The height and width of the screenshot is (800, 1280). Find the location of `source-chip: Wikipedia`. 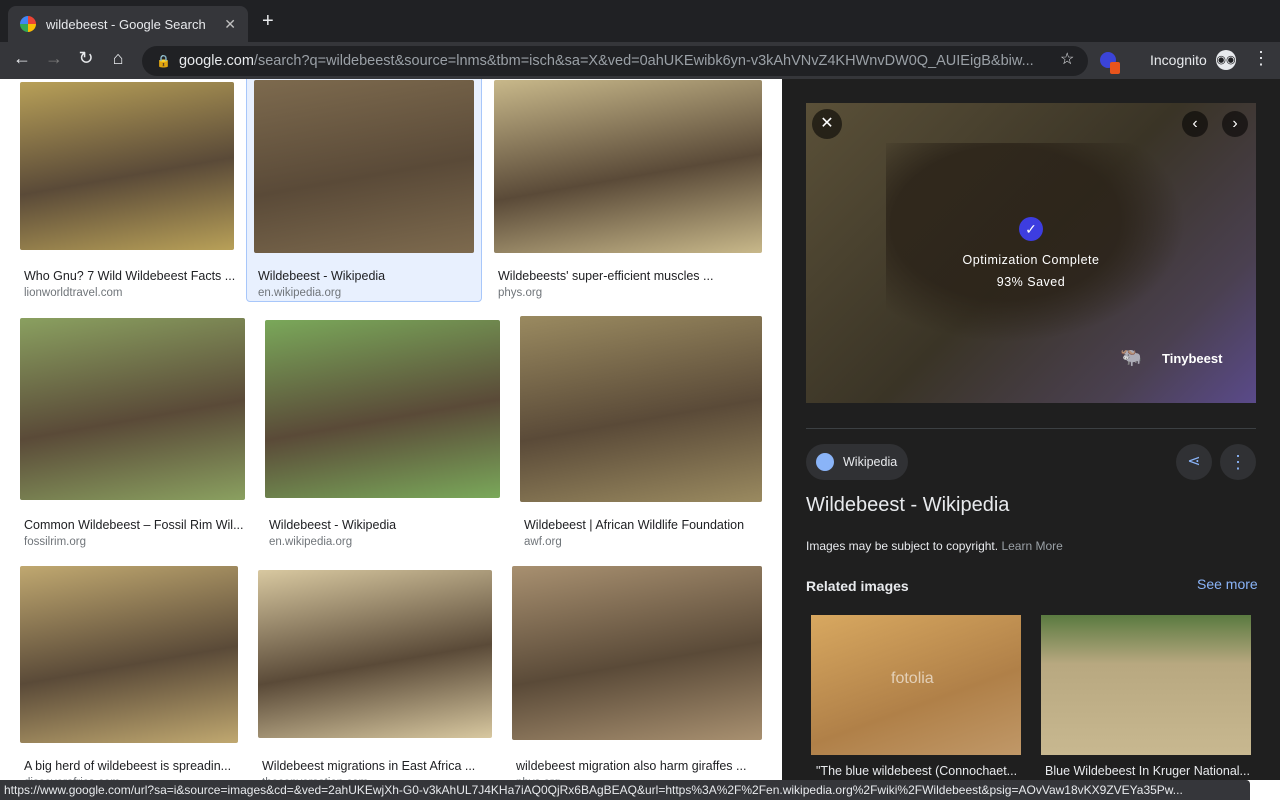

source-chip: Wikipedia is located at coordinates (857, 462).